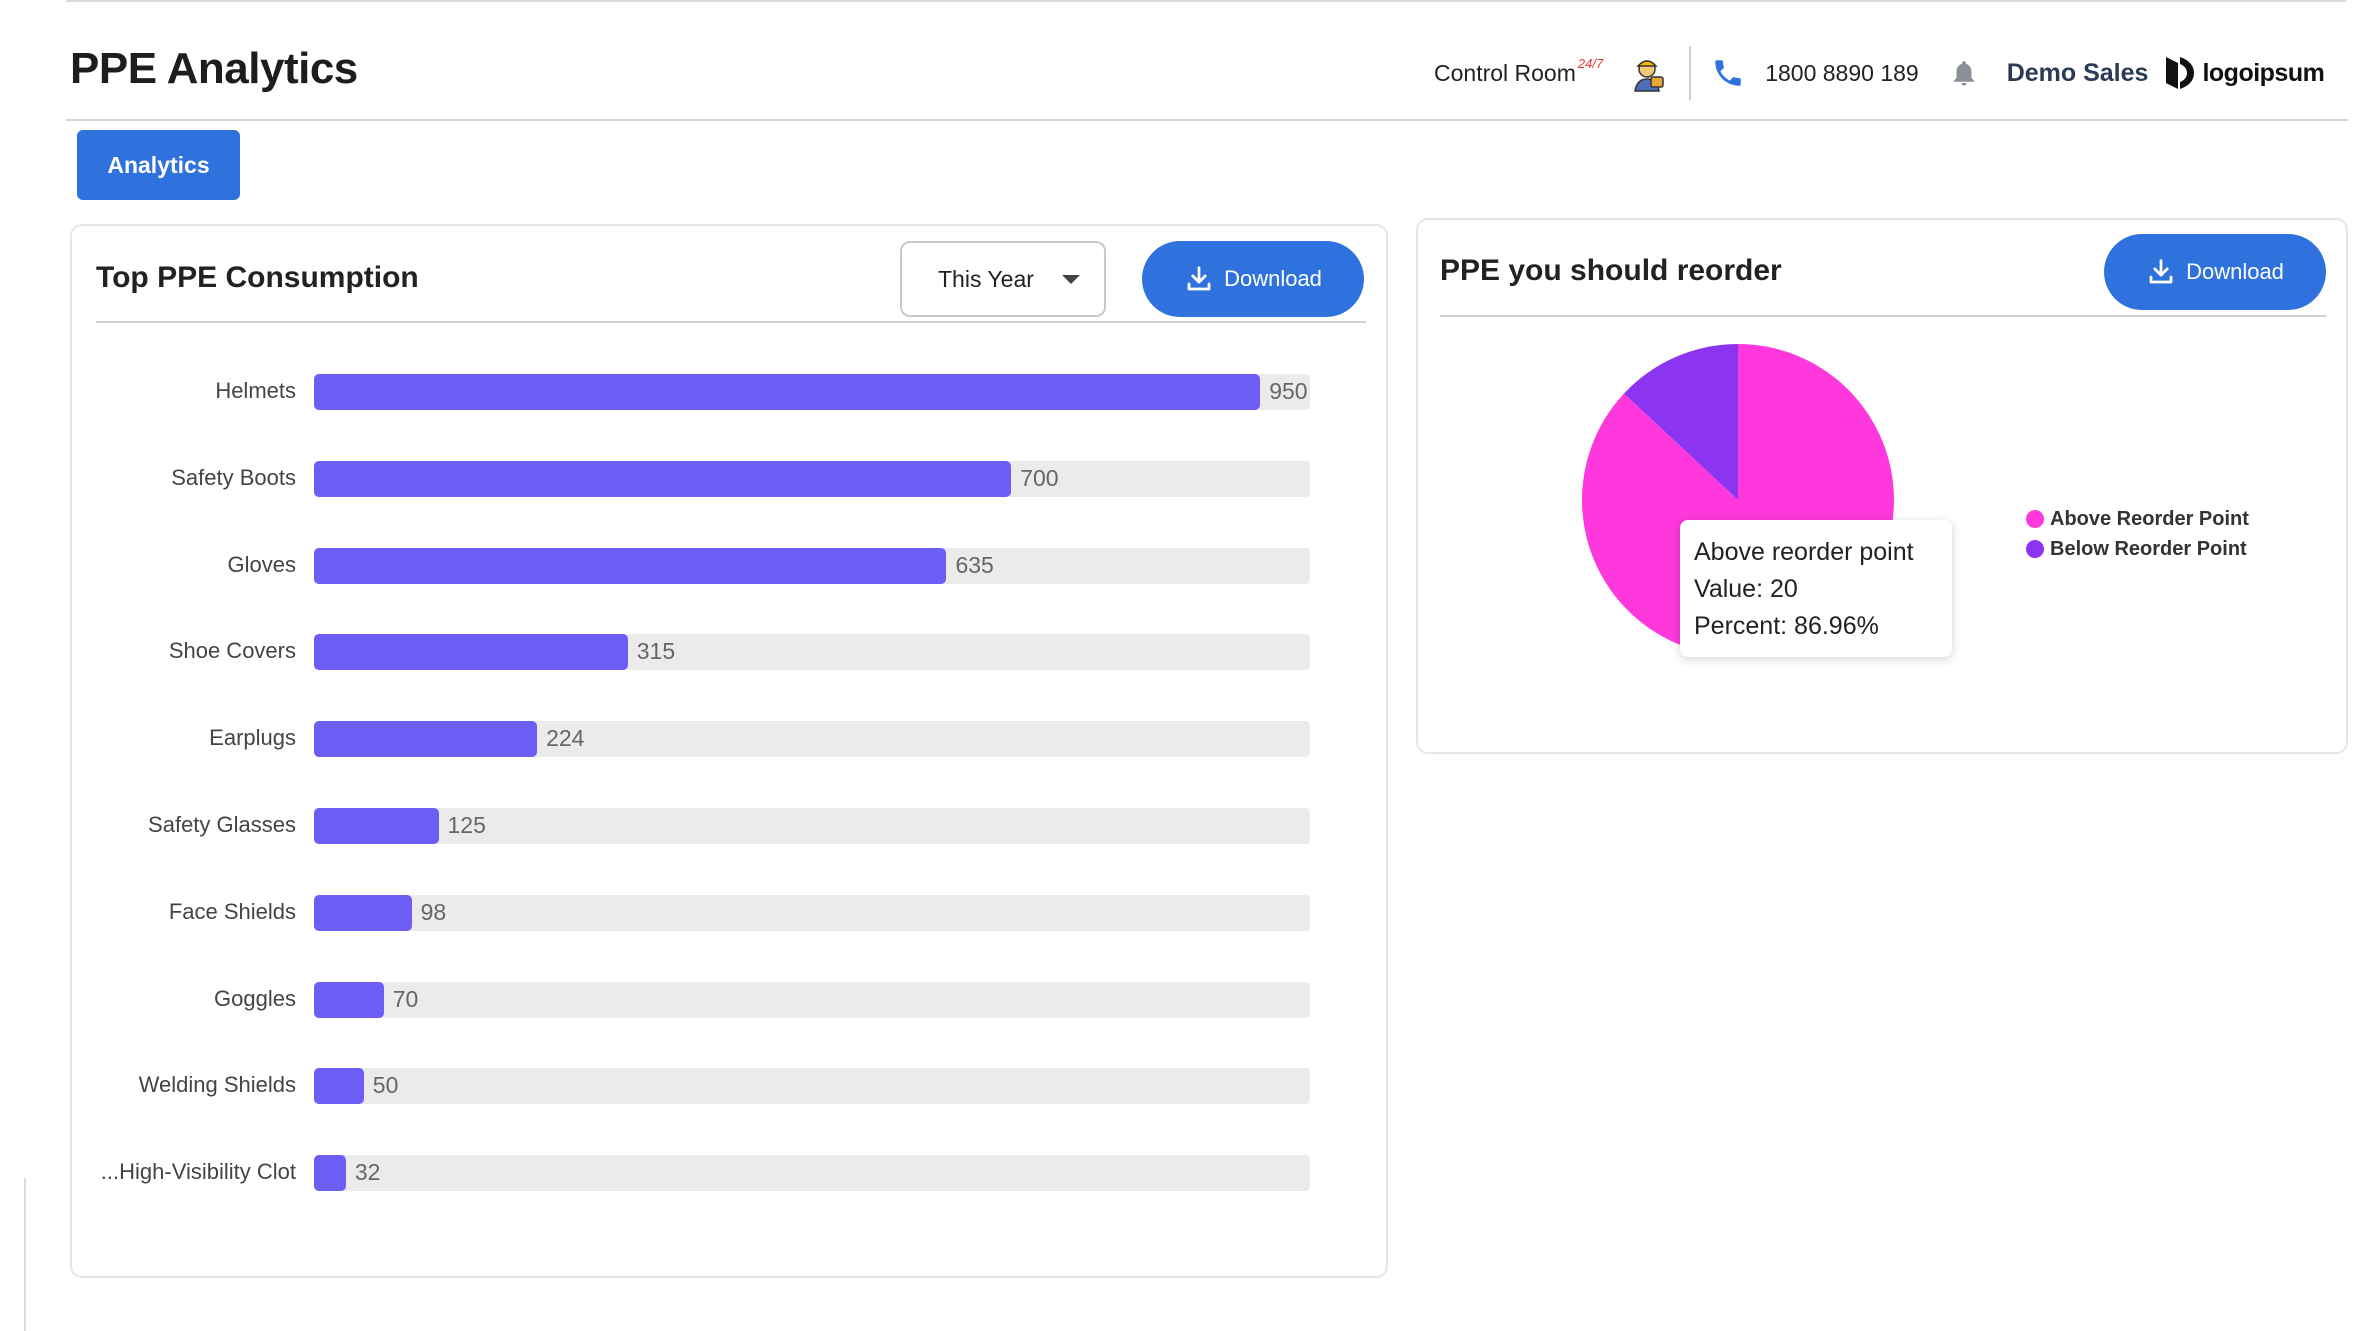 The height and width of the screenshot is (1331, 2360). I want to click on download-label: Download, so click(2235, 271).